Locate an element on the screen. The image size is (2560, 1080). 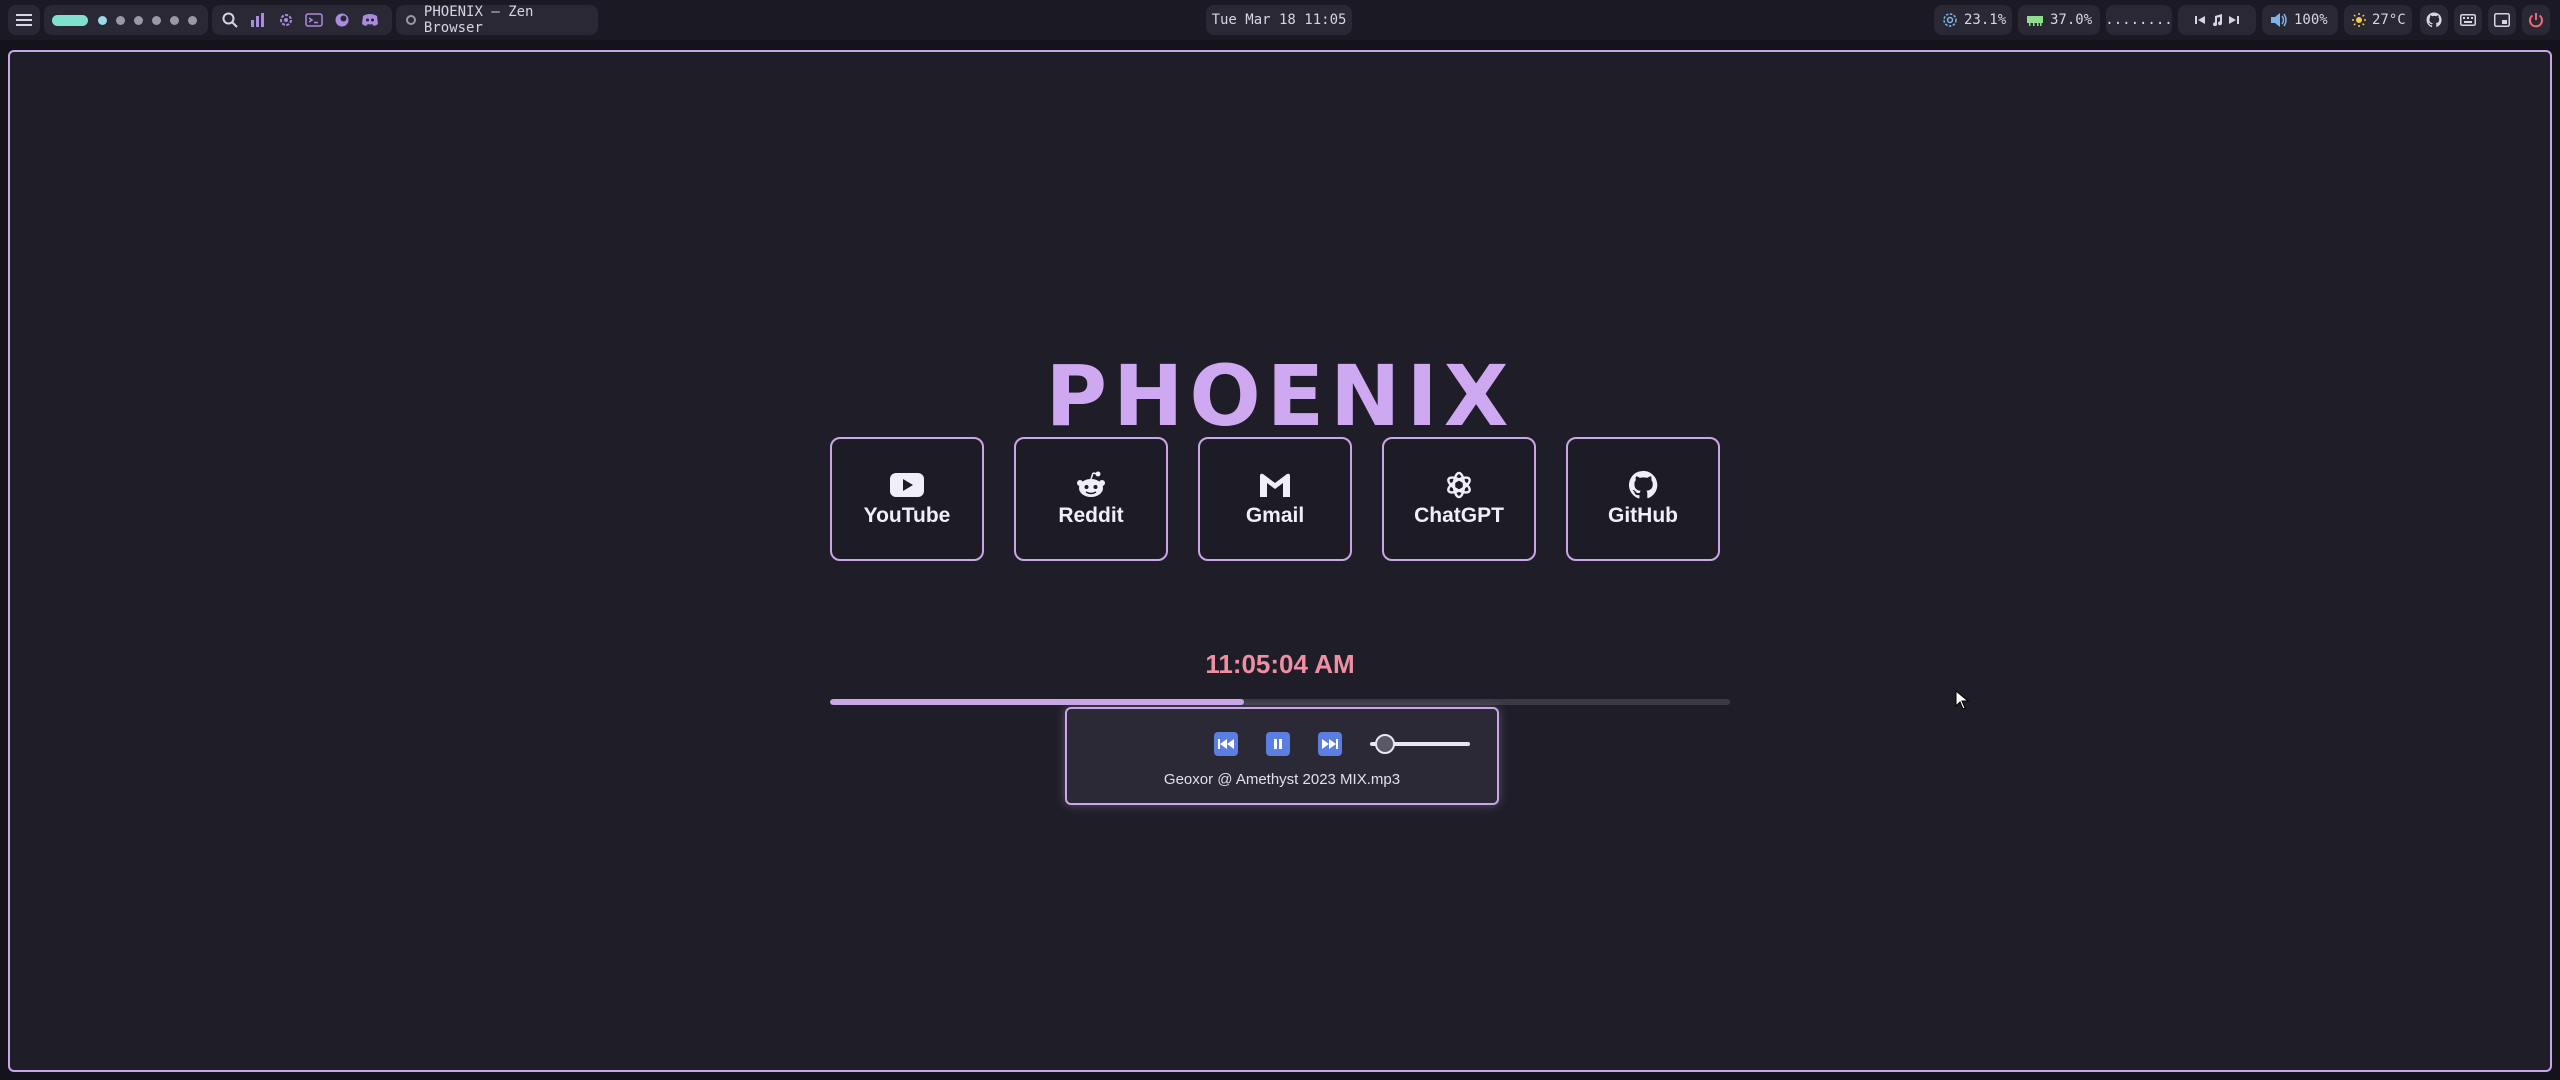
pause-icon is located at coordinates (1278, 744).